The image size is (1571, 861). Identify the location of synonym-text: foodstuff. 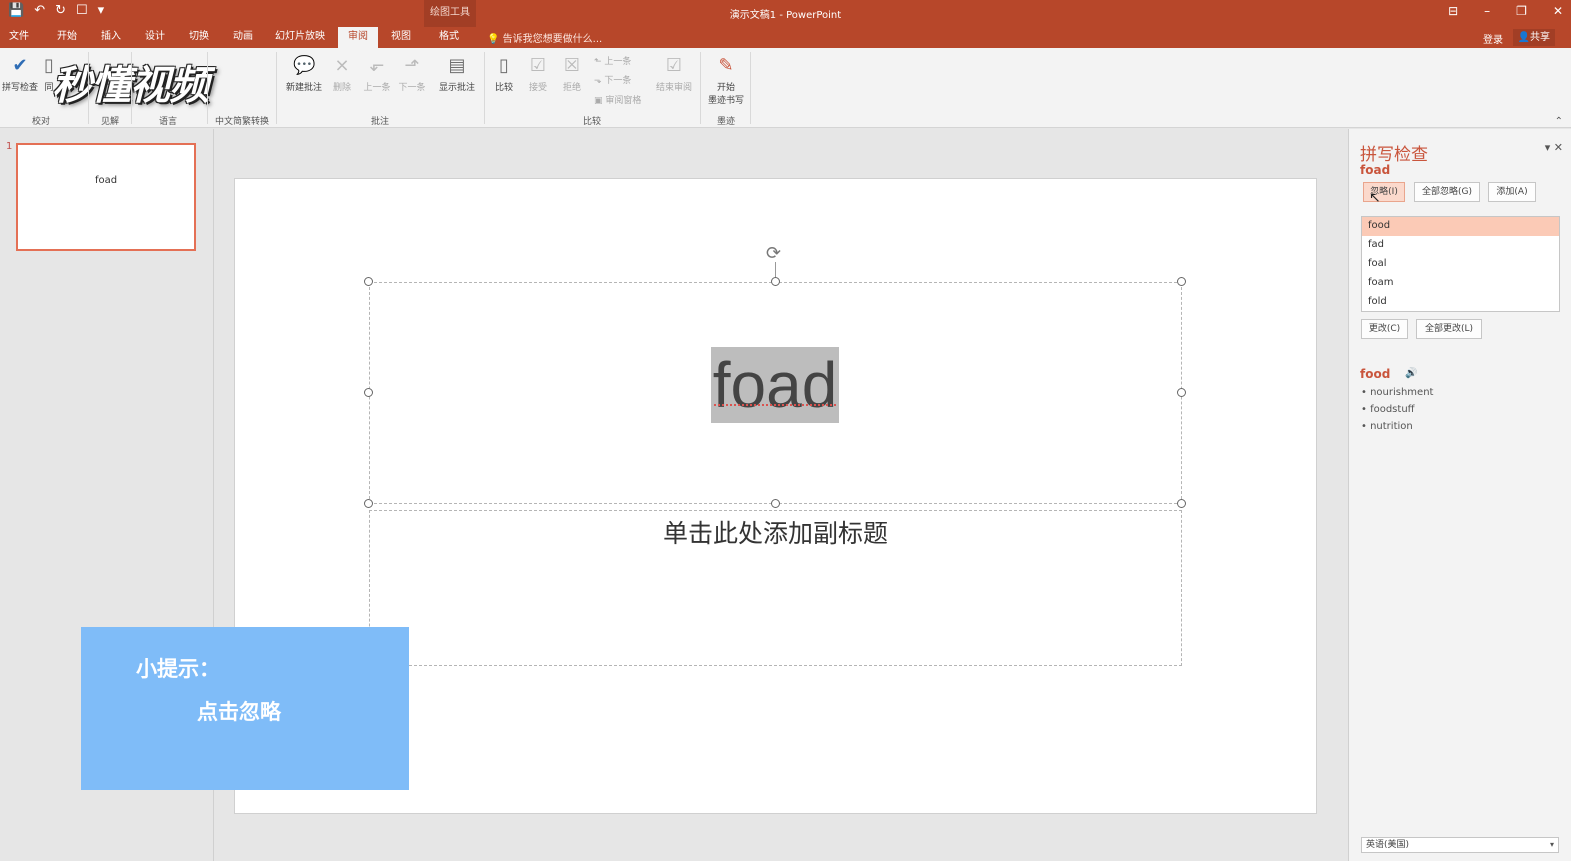
(1392, 409).